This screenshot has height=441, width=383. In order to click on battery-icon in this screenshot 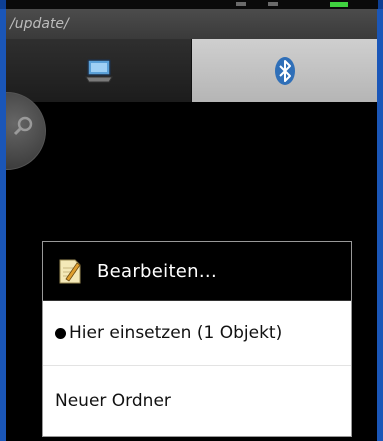, I will do `click(339, 4)`.